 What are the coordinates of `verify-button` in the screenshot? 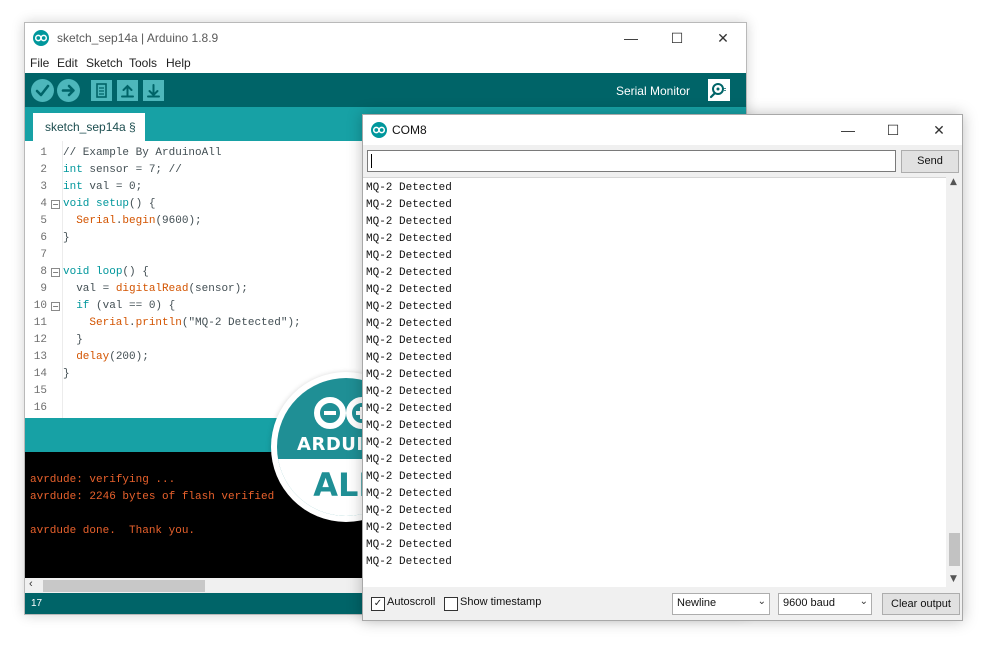 It's located at (42, 90).